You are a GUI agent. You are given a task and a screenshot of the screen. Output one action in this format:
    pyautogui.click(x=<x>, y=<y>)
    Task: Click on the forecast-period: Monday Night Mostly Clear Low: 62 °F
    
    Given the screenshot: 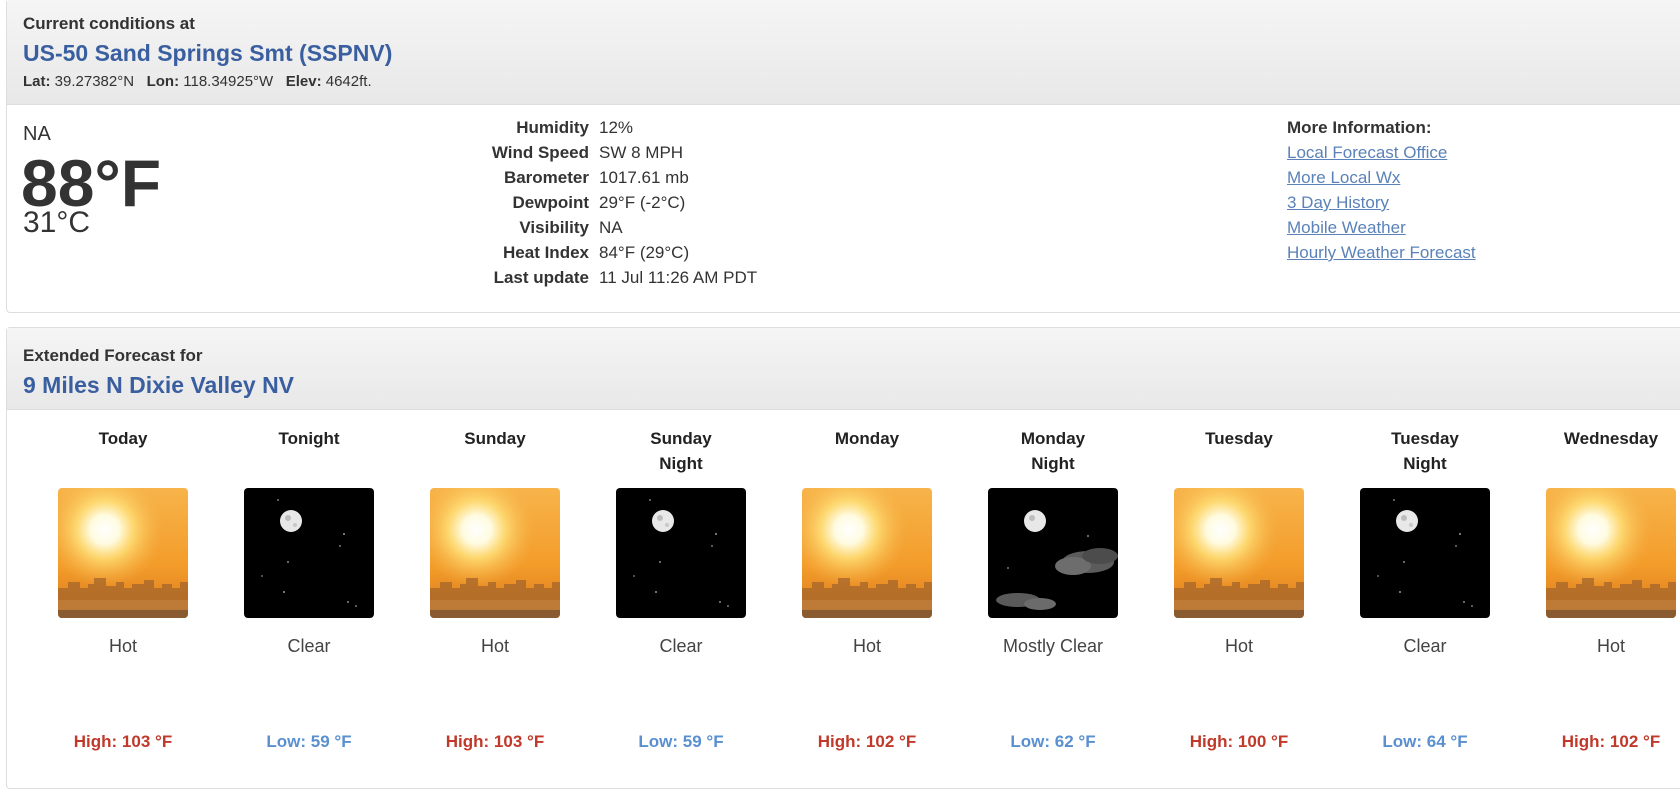 What is the action you would take?
    pyautogui.click(x=1053, y=589)
    